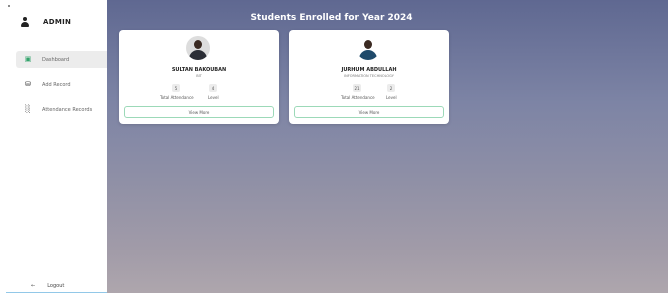 This screenshot has height=293, width=668. I want to click on logout-label: Logout, so click(56, 286).